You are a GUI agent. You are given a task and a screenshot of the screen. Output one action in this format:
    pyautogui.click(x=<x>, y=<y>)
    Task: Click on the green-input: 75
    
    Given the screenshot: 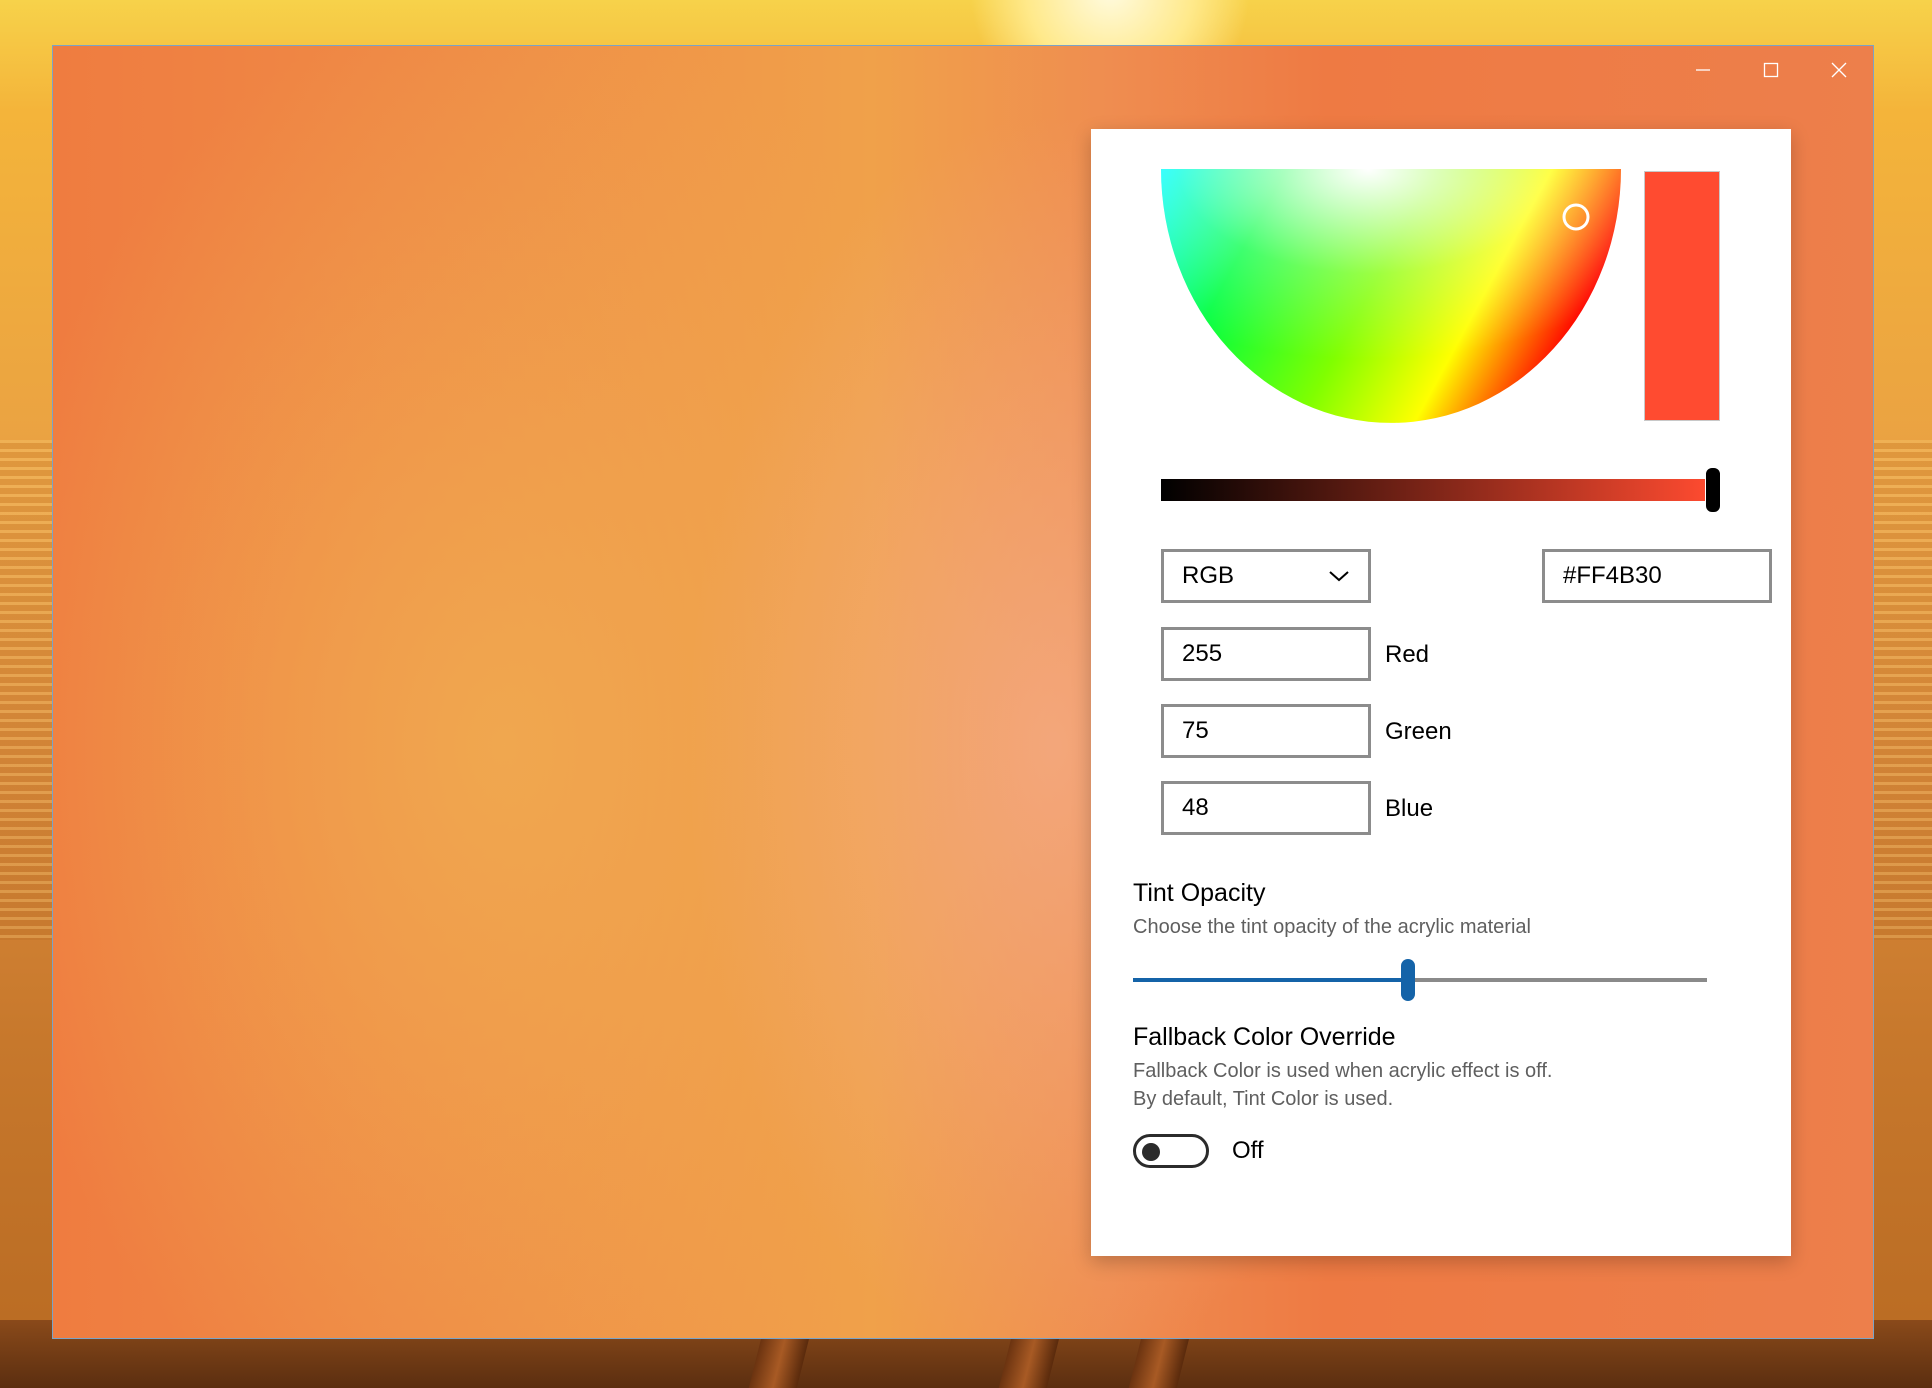 What is the action you would take?
    pyautogui.click(x=1266, y=731)
    